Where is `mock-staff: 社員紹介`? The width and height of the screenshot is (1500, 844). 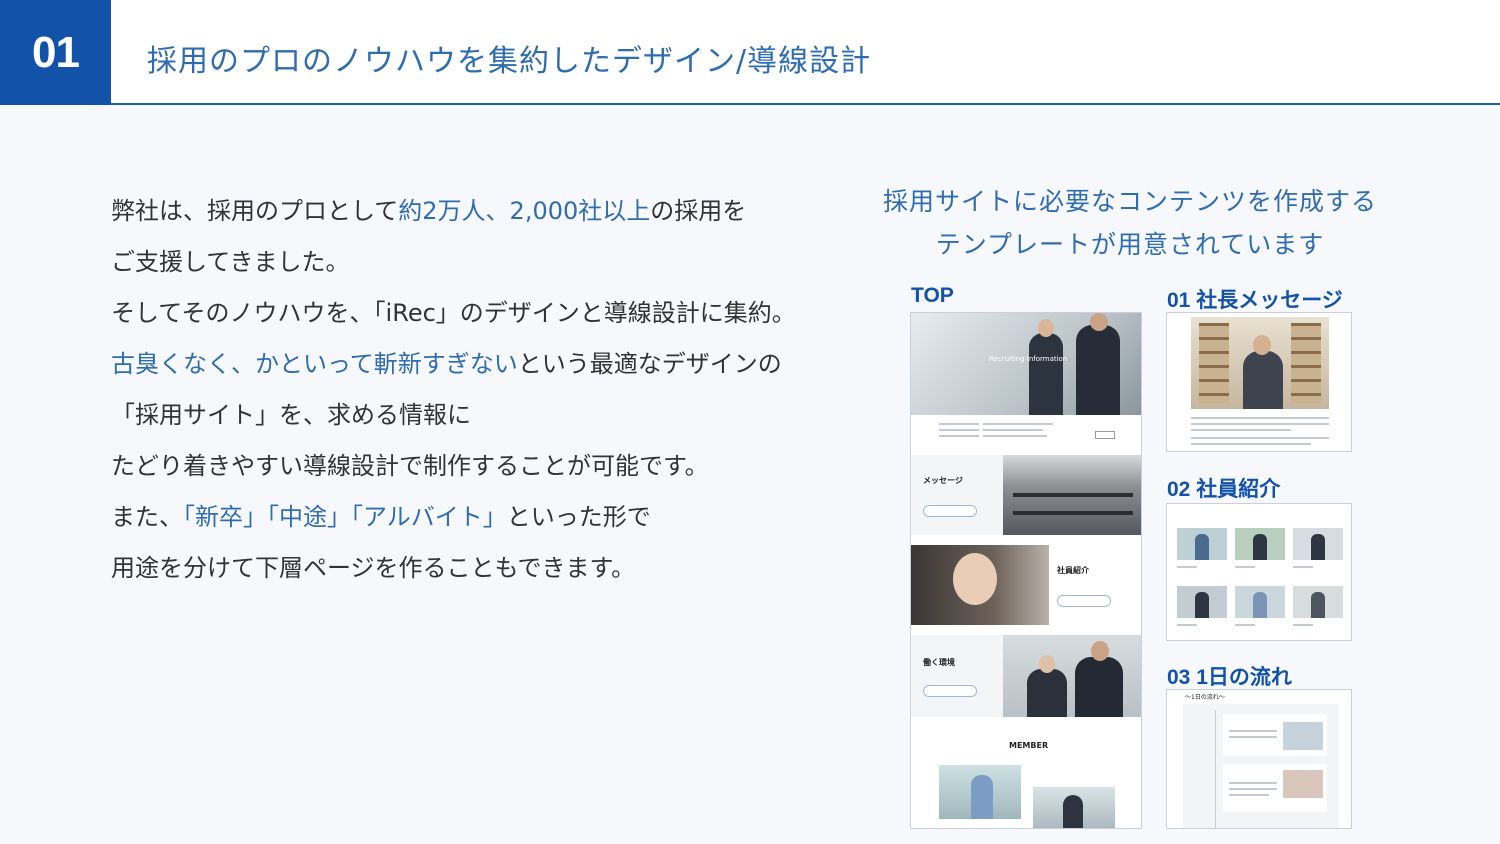 mock-staff: 社員紹介 is located at coordinates (1073, 570).